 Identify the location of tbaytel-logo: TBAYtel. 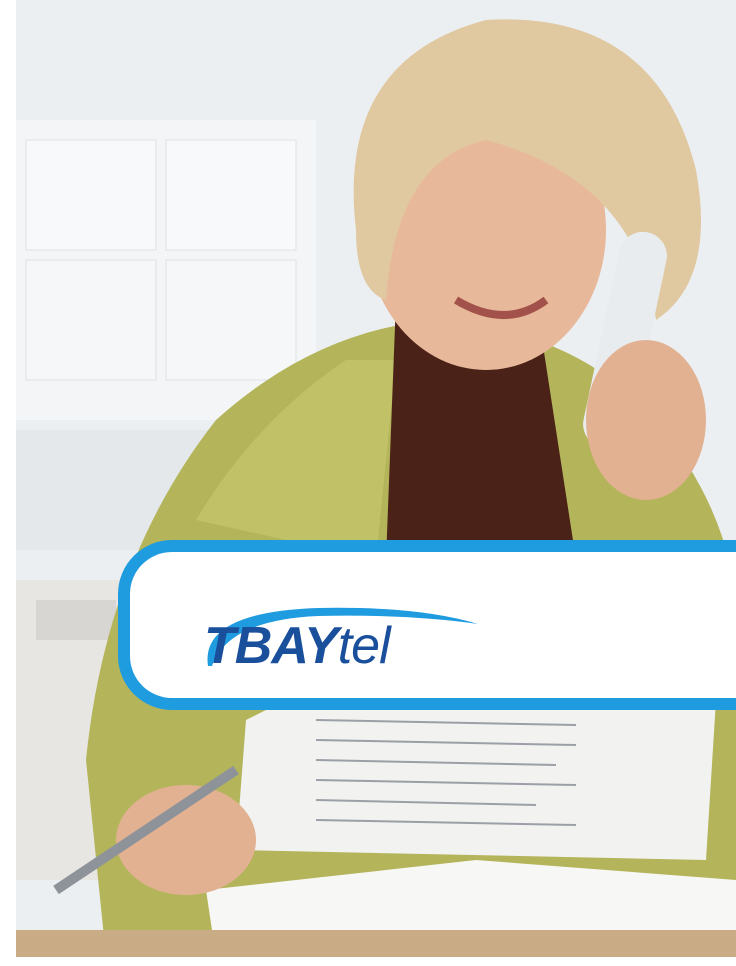
(338, 639).